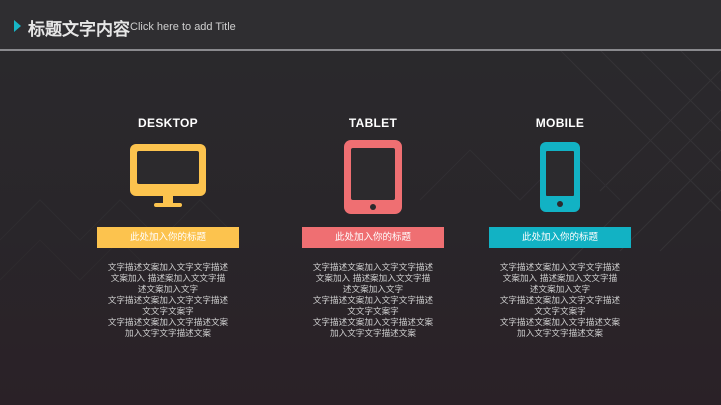 The width and height of the screenshot is (721, 405). Describe the element at coordinates (168, 123) in the screenshot. I see `column-title: DESKTOP` at that location.